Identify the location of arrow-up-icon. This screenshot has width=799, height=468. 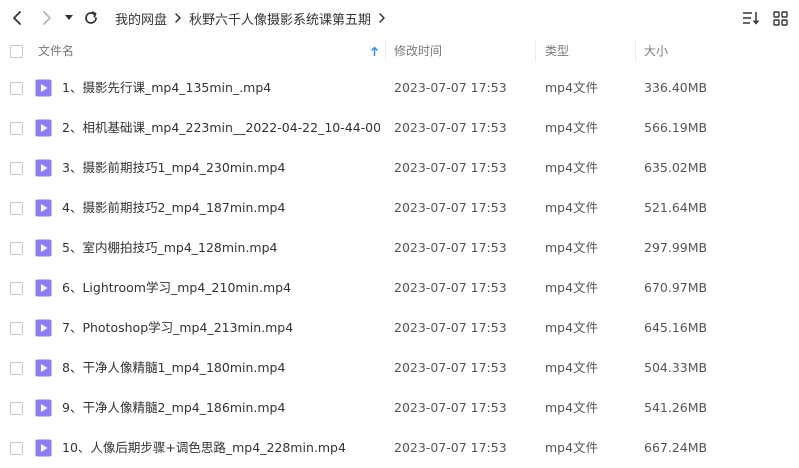
(374, 50).